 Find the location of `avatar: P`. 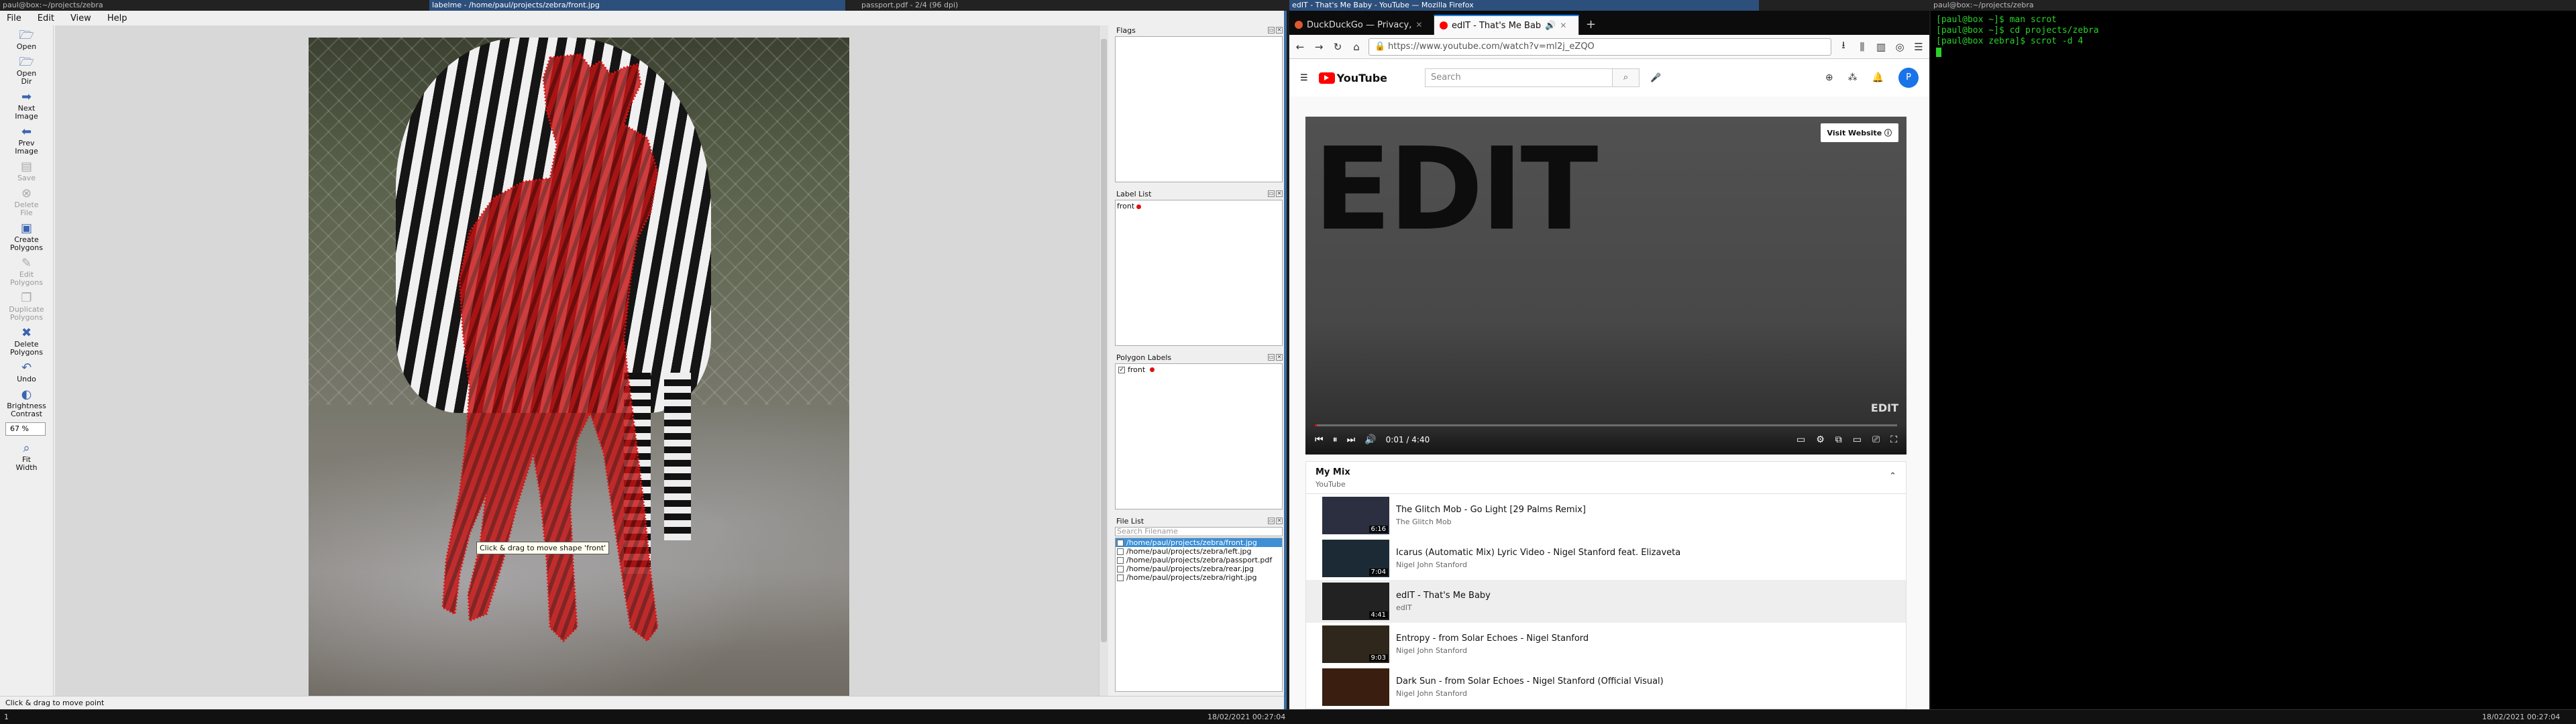

avatar: P is located at coordinates (1908, 78).